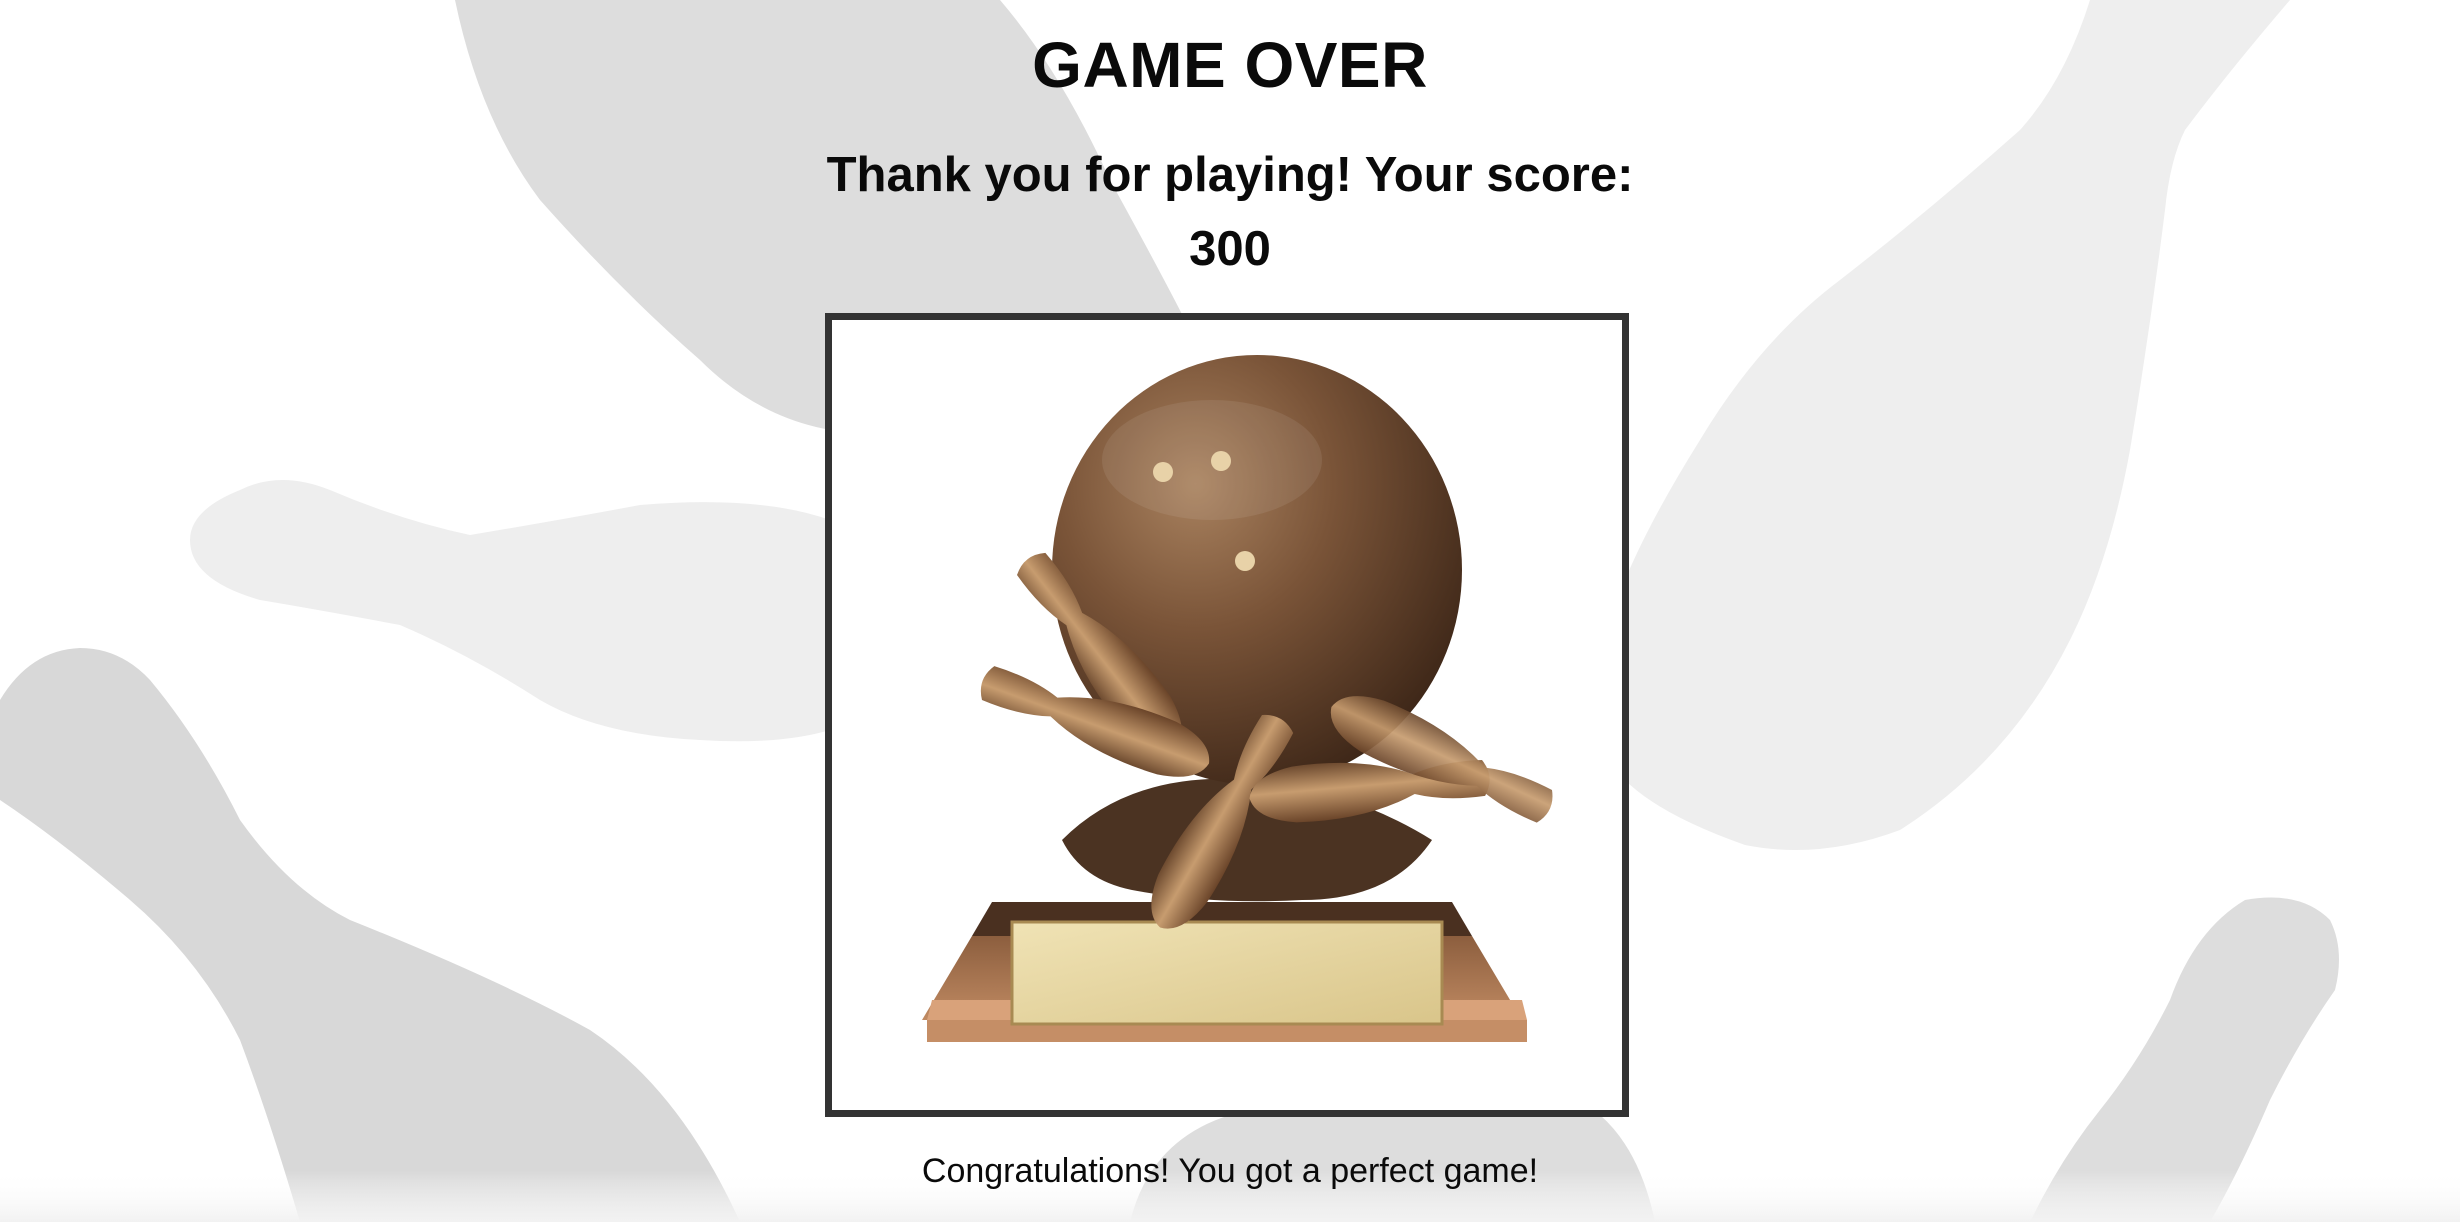  What do you see at coordinates (1230, 249) in the screenshot?
I see `final-score: 300` at bounding box center [1230, 249].